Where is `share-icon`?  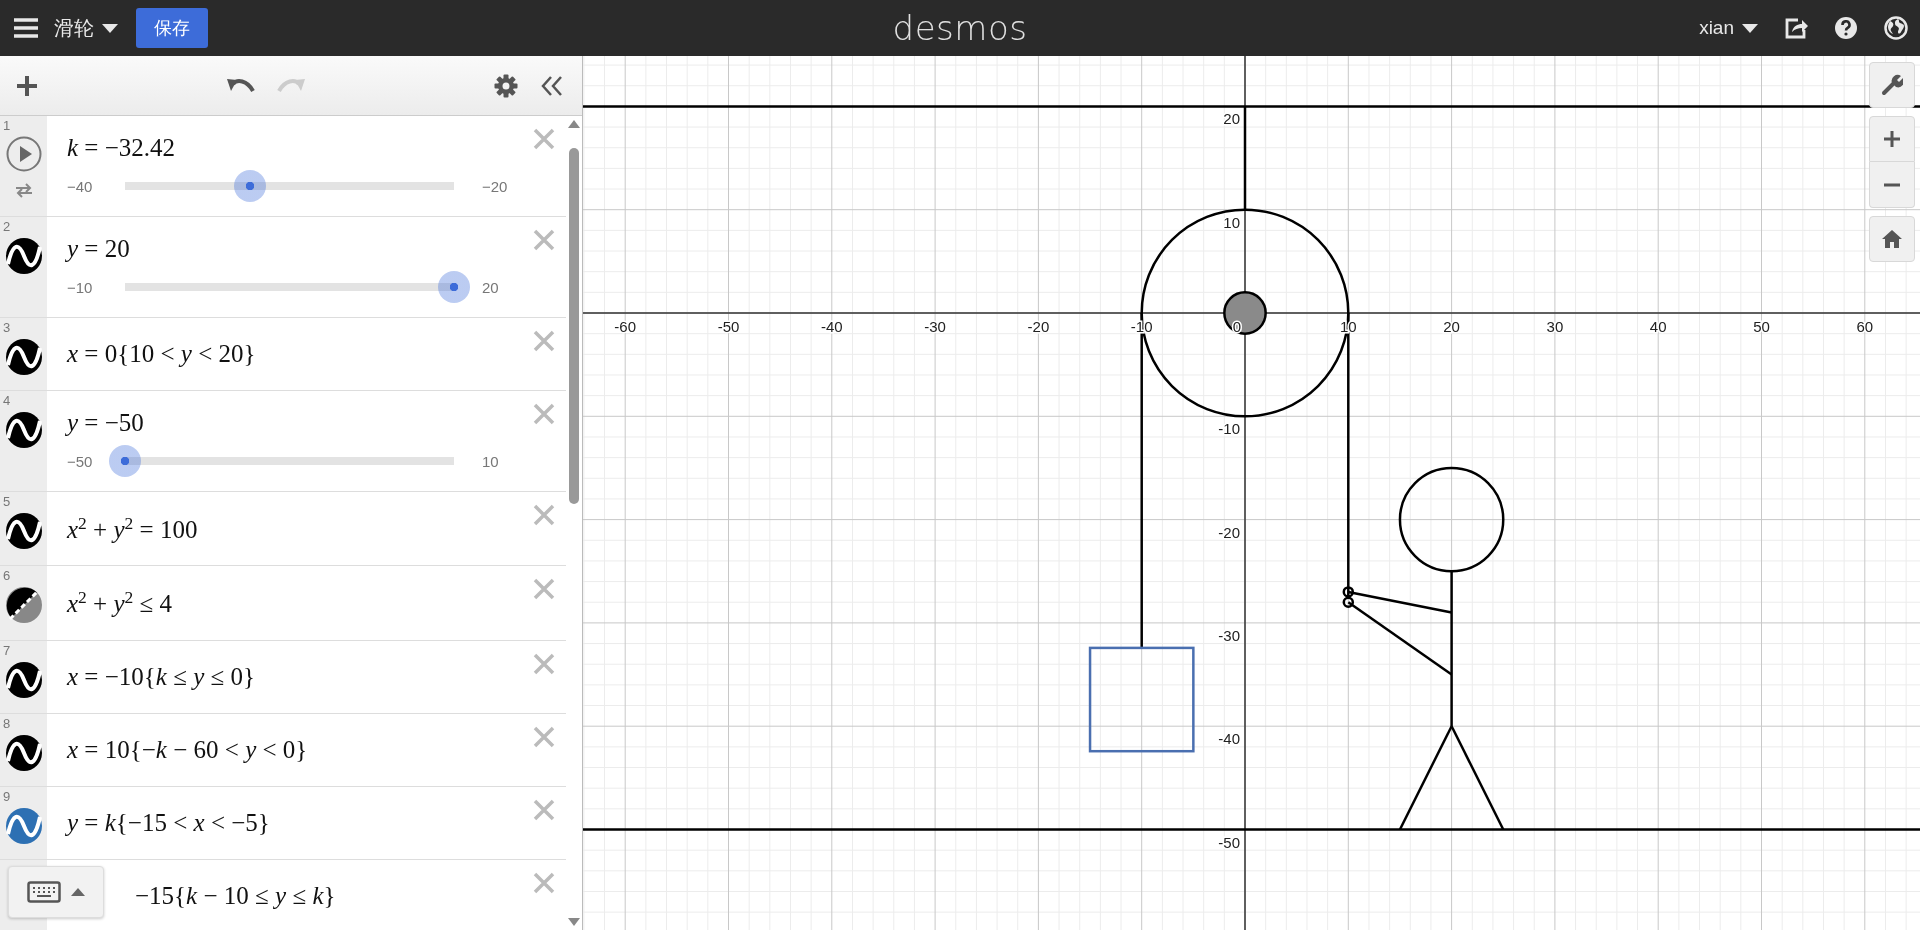
share-icon is located at coordinates (1796, 28).